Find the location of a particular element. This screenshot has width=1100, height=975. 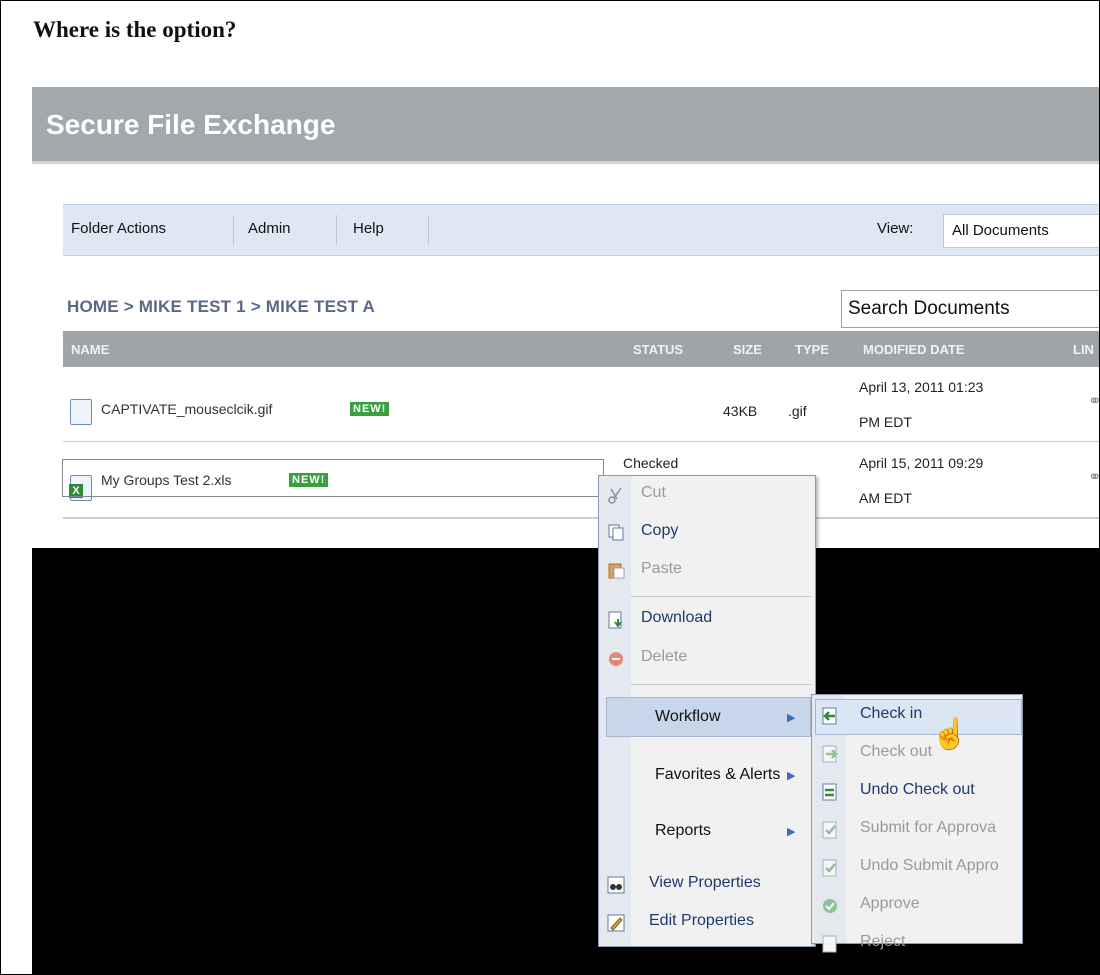

download-icon is located at coordinates (615, 620).